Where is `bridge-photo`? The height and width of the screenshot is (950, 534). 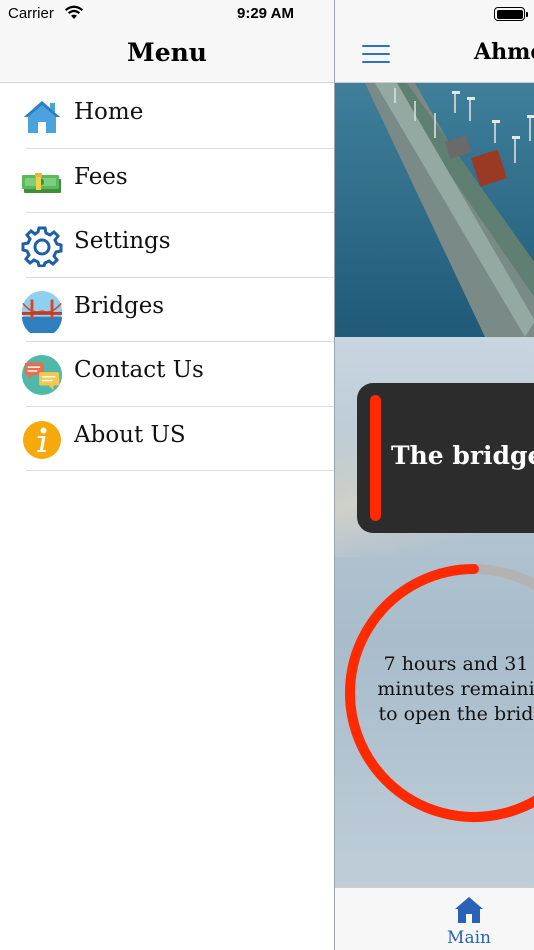
bridge-photo is located at coordinates (434, 210).